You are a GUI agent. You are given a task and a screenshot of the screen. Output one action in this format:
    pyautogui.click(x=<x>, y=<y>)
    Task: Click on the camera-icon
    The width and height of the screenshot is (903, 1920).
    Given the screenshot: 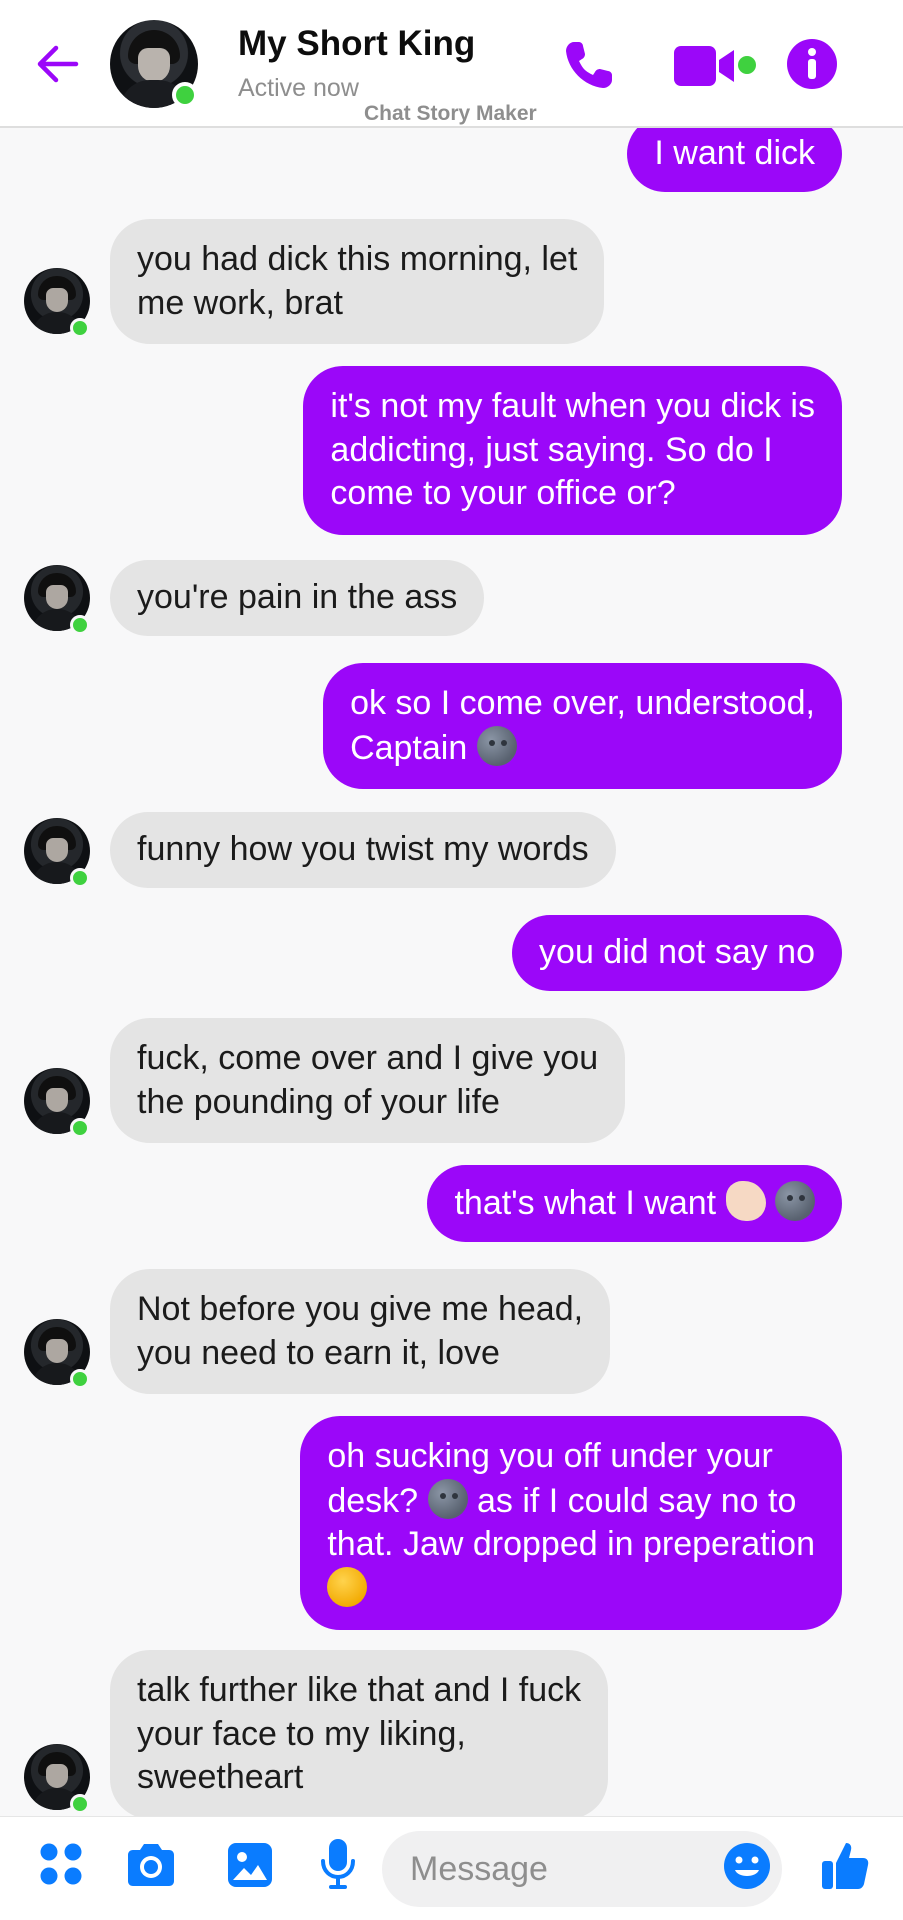 What is the action you would take?
    pyautogui.click(x=151, y=1865)
    